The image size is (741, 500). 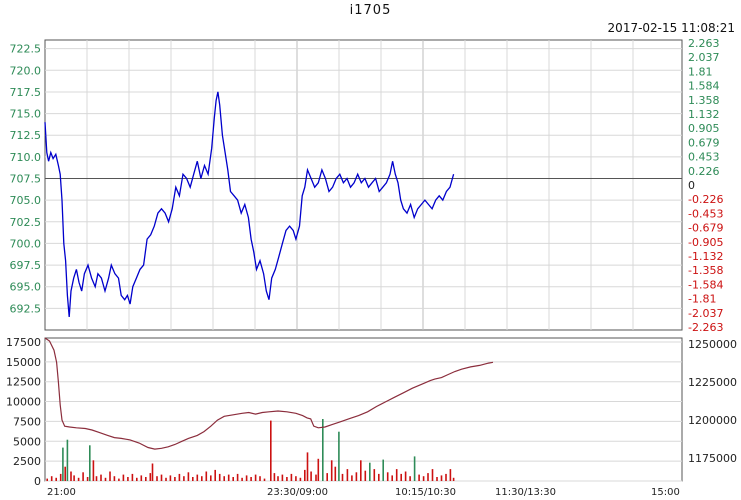 What do you see at coordinates (704, 57) in the screenshot?
I see `price-right-tick-label: 2.037` at bounding box center [704, 57].